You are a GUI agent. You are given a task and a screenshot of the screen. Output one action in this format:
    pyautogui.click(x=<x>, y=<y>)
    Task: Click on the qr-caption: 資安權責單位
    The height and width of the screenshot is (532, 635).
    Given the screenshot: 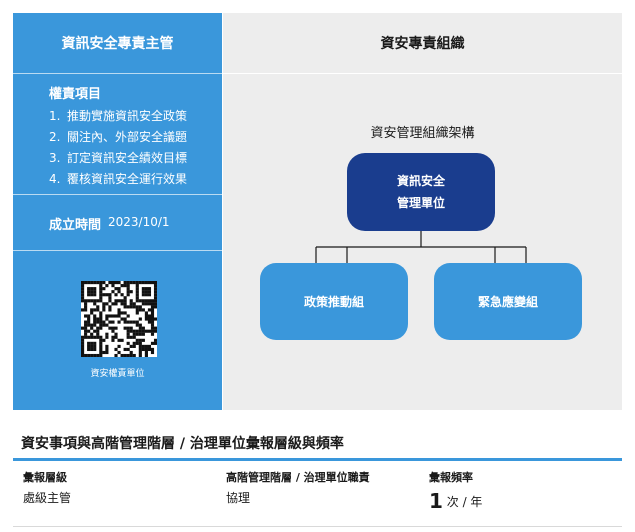 What is the action you would take?
    pyautogui.click(x=117, y=374)
    